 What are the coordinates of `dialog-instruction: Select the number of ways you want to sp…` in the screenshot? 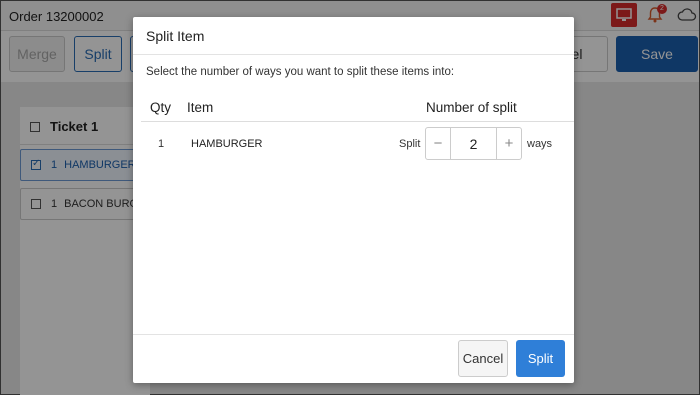 It's located at (300, 72).